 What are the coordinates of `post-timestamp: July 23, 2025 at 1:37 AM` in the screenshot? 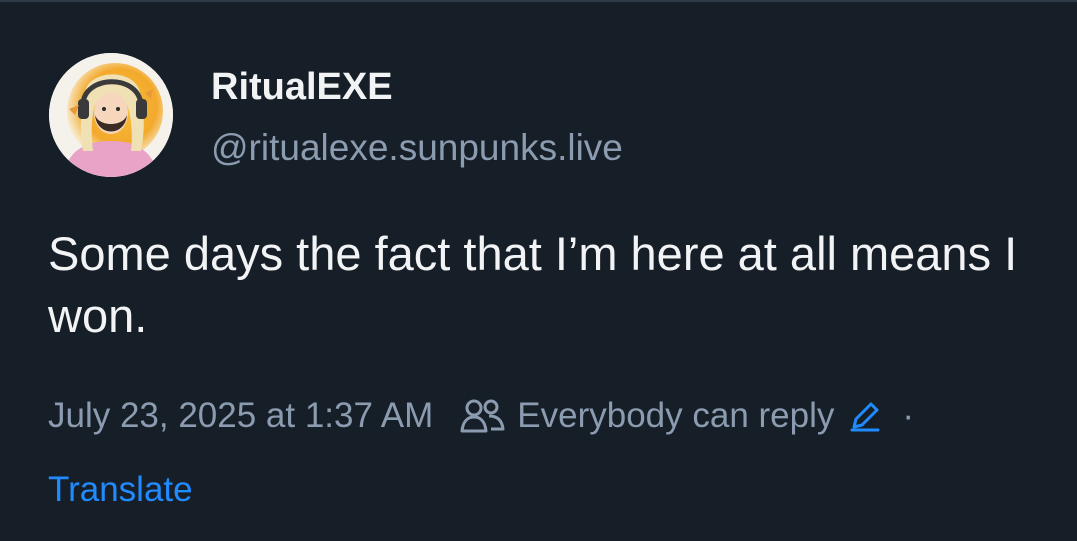 It's located at (240, 416).